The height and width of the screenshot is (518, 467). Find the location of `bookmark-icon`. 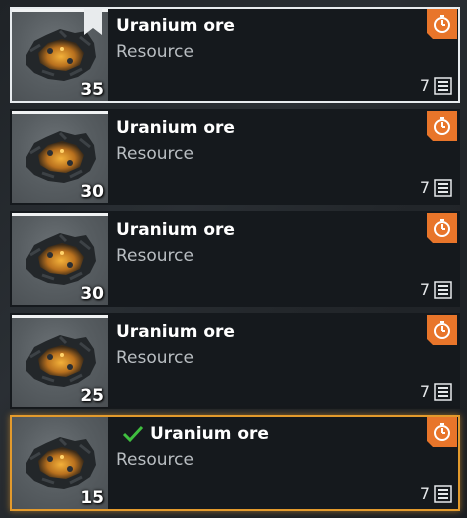

bookmark-icon is located at coordinates (93, 22).